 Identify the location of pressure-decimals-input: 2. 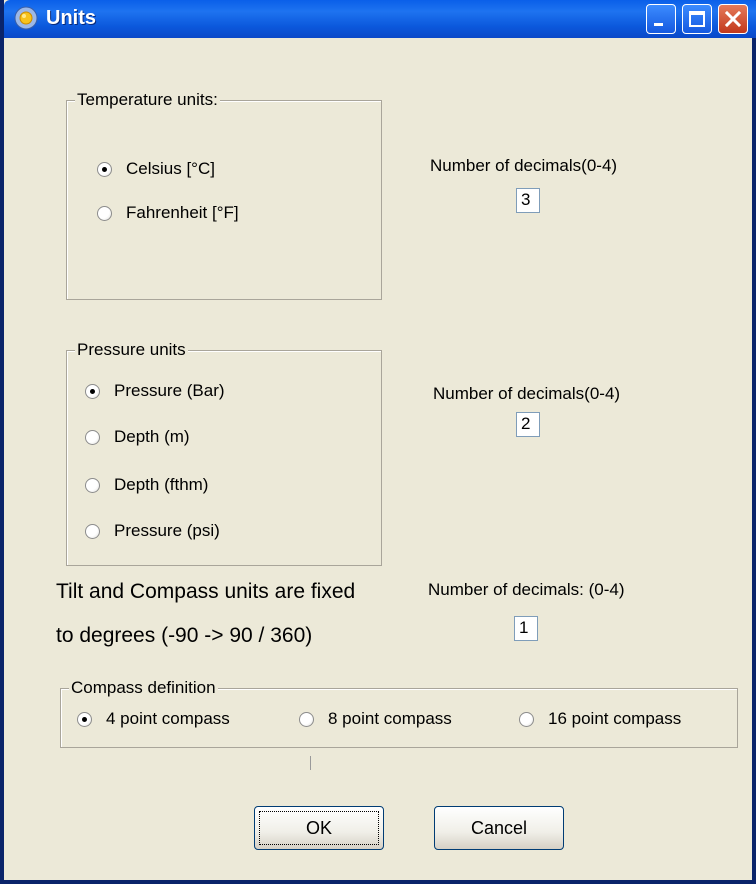
(528, 424).